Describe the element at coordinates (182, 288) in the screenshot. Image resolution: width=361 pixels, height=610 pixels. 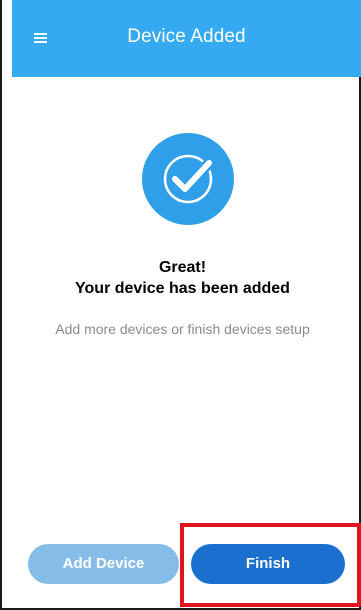
I see `success-subtitle: Your device has been added` at that location.